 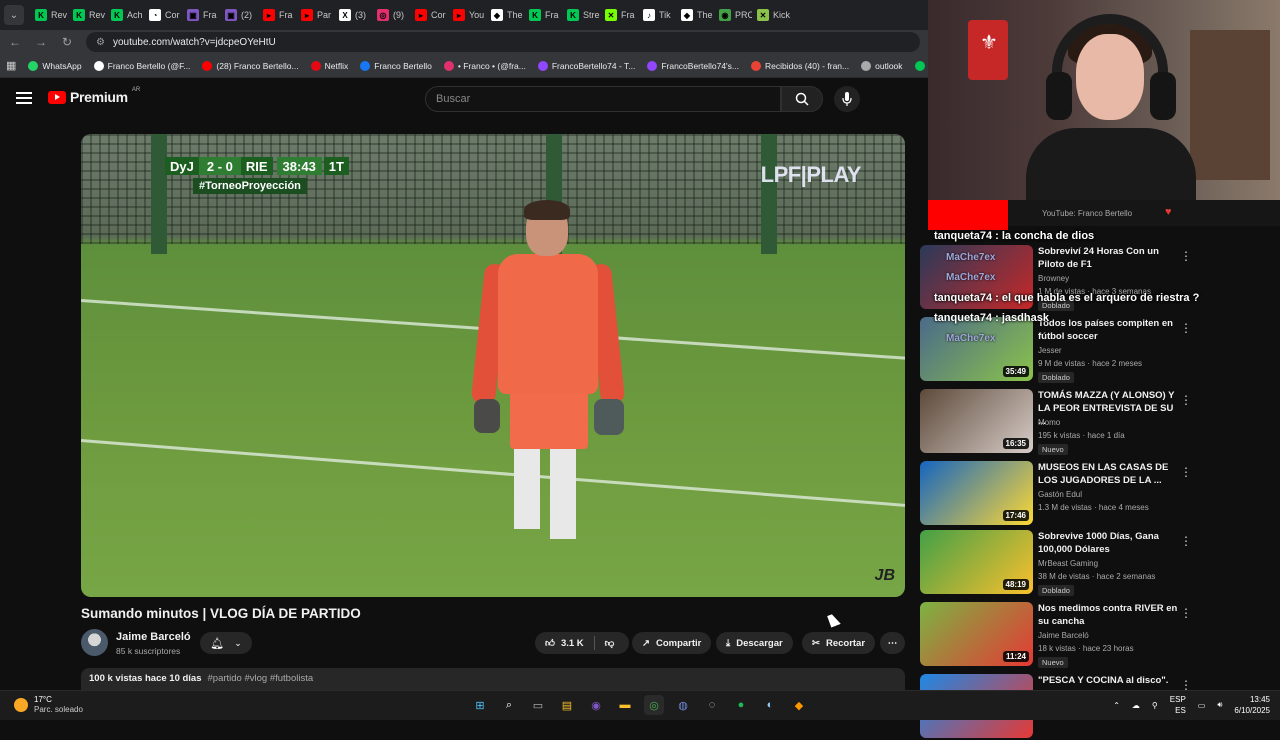 What do you see at coordinates (503, 42) in the screenshot?
I see `address-bar: ⚙ youtube.com/watch?v=jdcpeOYeHtU` at bounding box center [503, 42].